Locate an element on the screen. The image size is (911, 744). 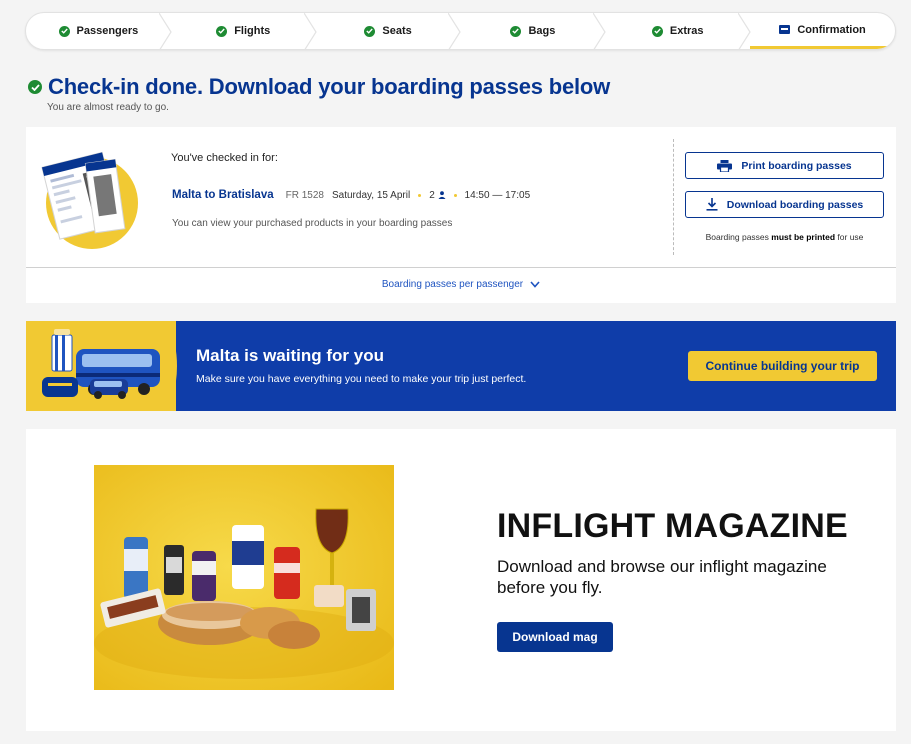
travel-extras-illustration is located at coordinates (101, 364).